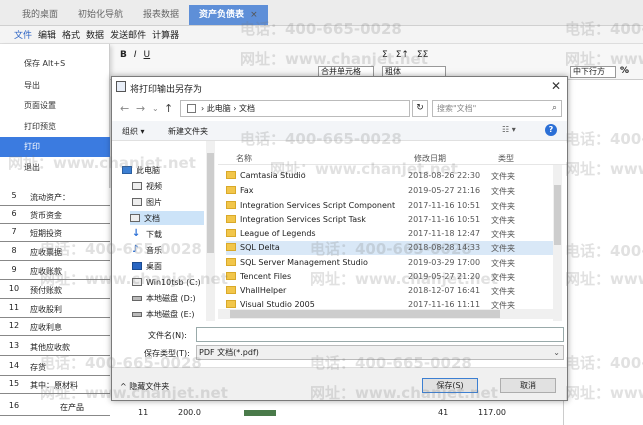 The image size is (643, 425). Describe the element at coordinates (55, 86) in the screenshot. I see `file-menu-export: 导出` at that location.